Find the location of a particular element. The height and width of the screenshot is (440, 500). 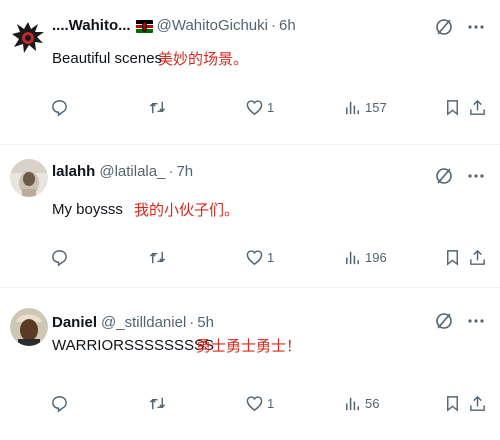

views-button: 157 is located at coordinates (365, 107).